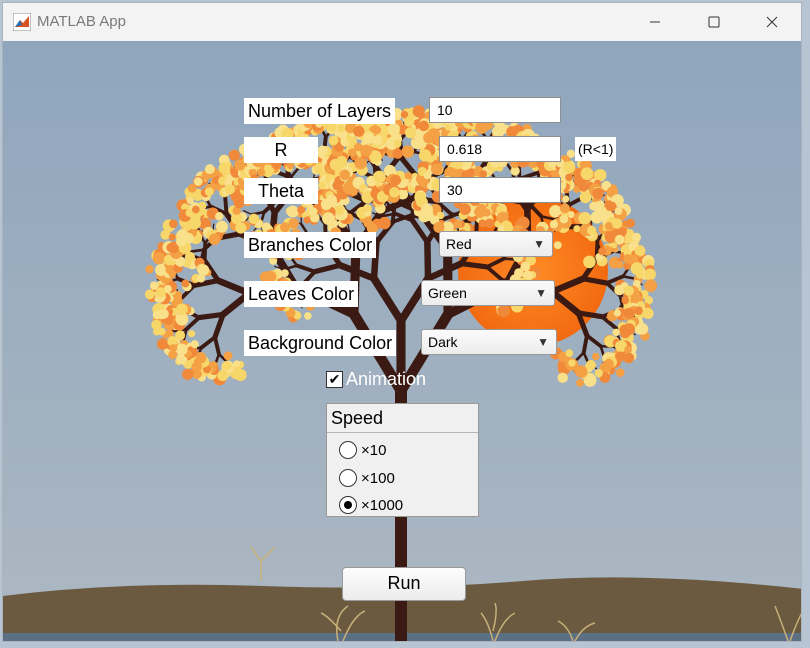 The height and width of the screenshot is (648, 810). I want to click on branches-color-label: Branches Color, so click(310, 245).